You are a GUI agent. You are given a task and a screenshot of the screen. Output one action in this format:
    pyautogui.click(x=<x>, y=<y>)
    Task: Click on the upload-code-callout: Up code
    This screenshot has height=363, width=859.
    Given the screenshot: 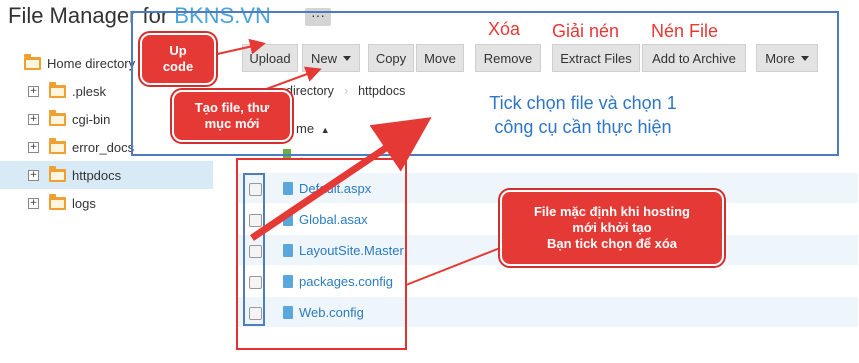 What is the action you would take?
    pyautogui.click(x=178, y=59)
    